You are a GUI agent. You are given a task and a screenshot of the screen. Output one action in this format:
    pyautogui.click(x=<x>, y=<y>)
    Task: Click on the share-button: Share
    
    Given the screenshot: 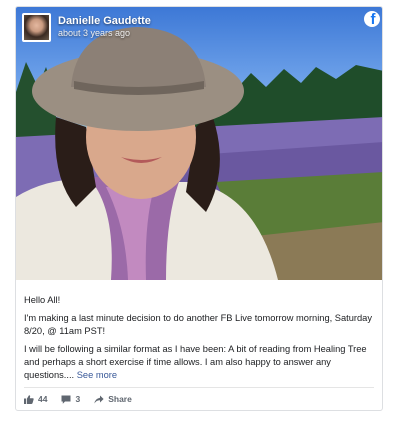 What is the action you would take?
    pyautogui.click(x=113, y=399)
    